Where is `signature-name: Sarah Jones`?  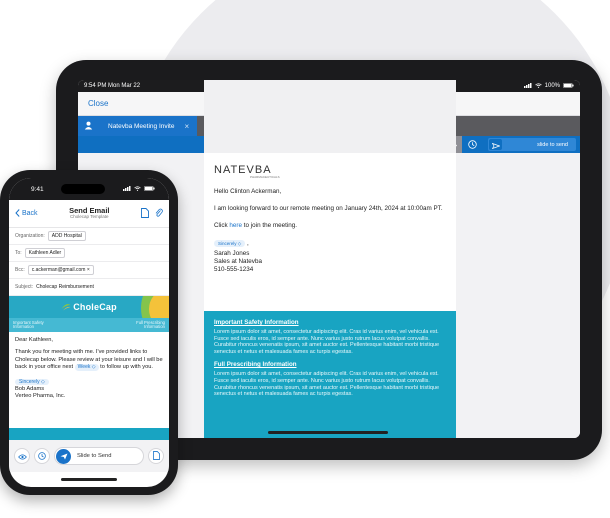 signature-name: Sarah Jones is located at coordinates (232, 254).